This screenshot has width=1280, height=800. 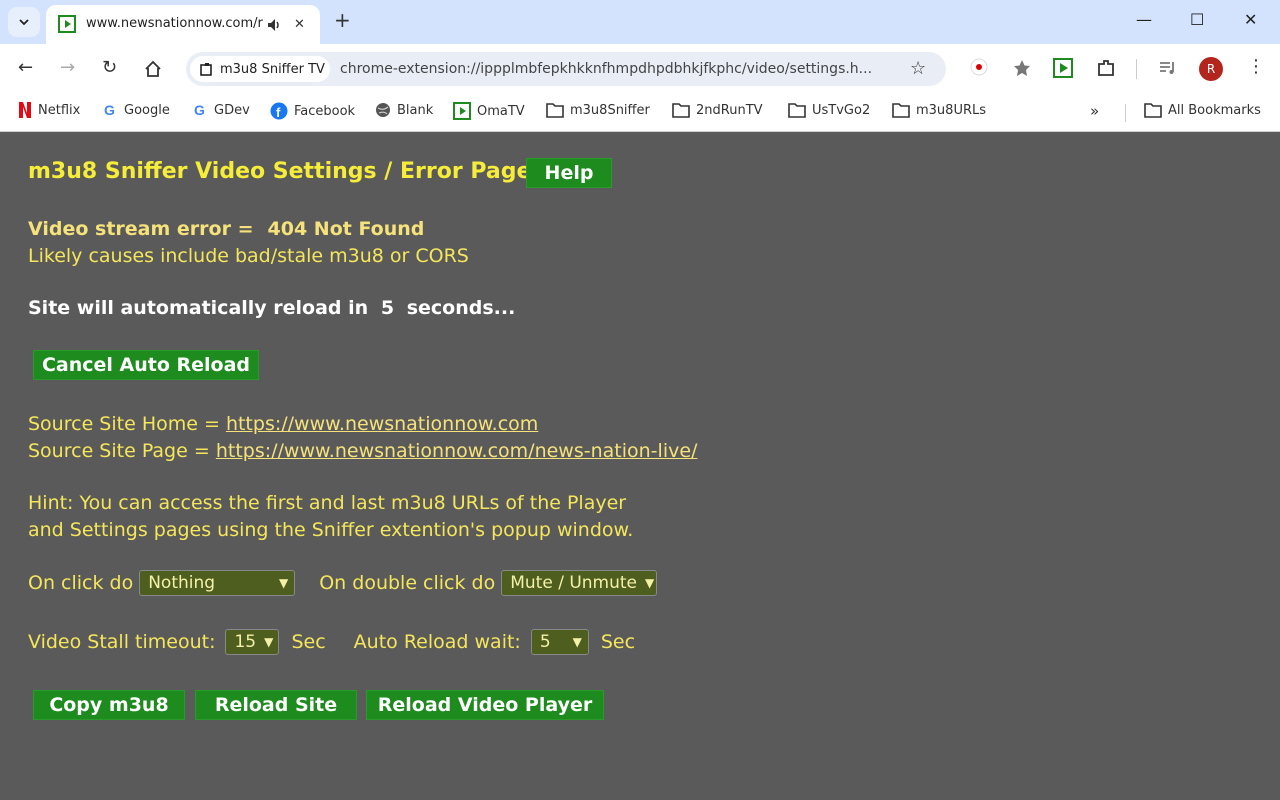 I want to click on stall-timeout-select: 15 ▼, so click(x=252, y=642).